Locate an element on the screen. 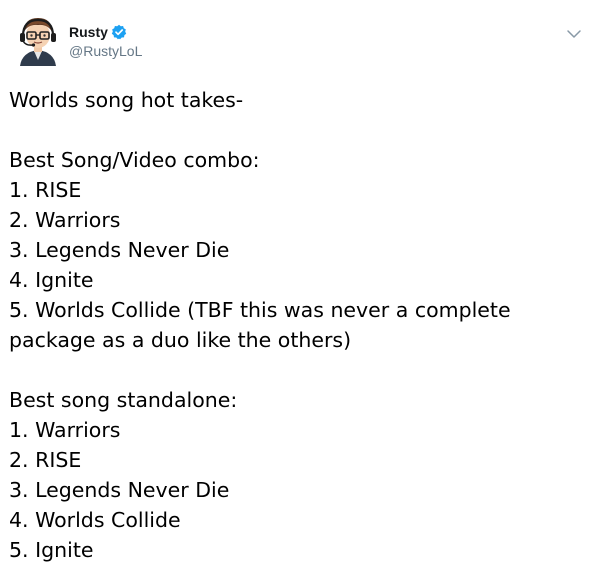 The width and height of the screenshot is (596, 569). author-display-name: Rusty is located at coordinates (88, 32).